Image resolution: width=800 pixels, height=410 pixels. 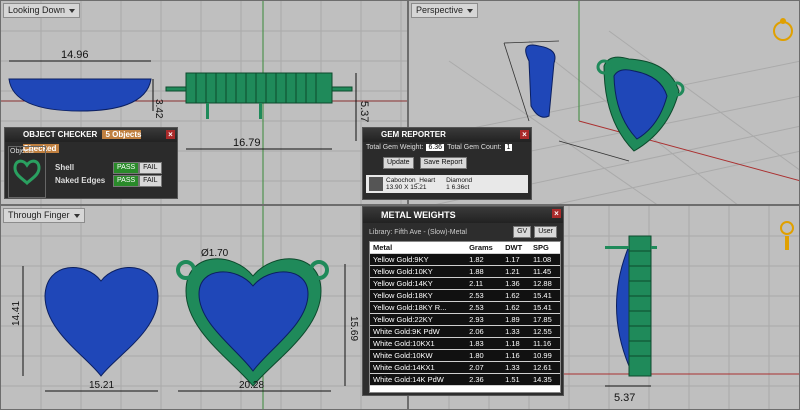 What do you see at coordinates (545, 248) in the screenshot?
I see `col-header: SPG` at bounding box center [545, 248].